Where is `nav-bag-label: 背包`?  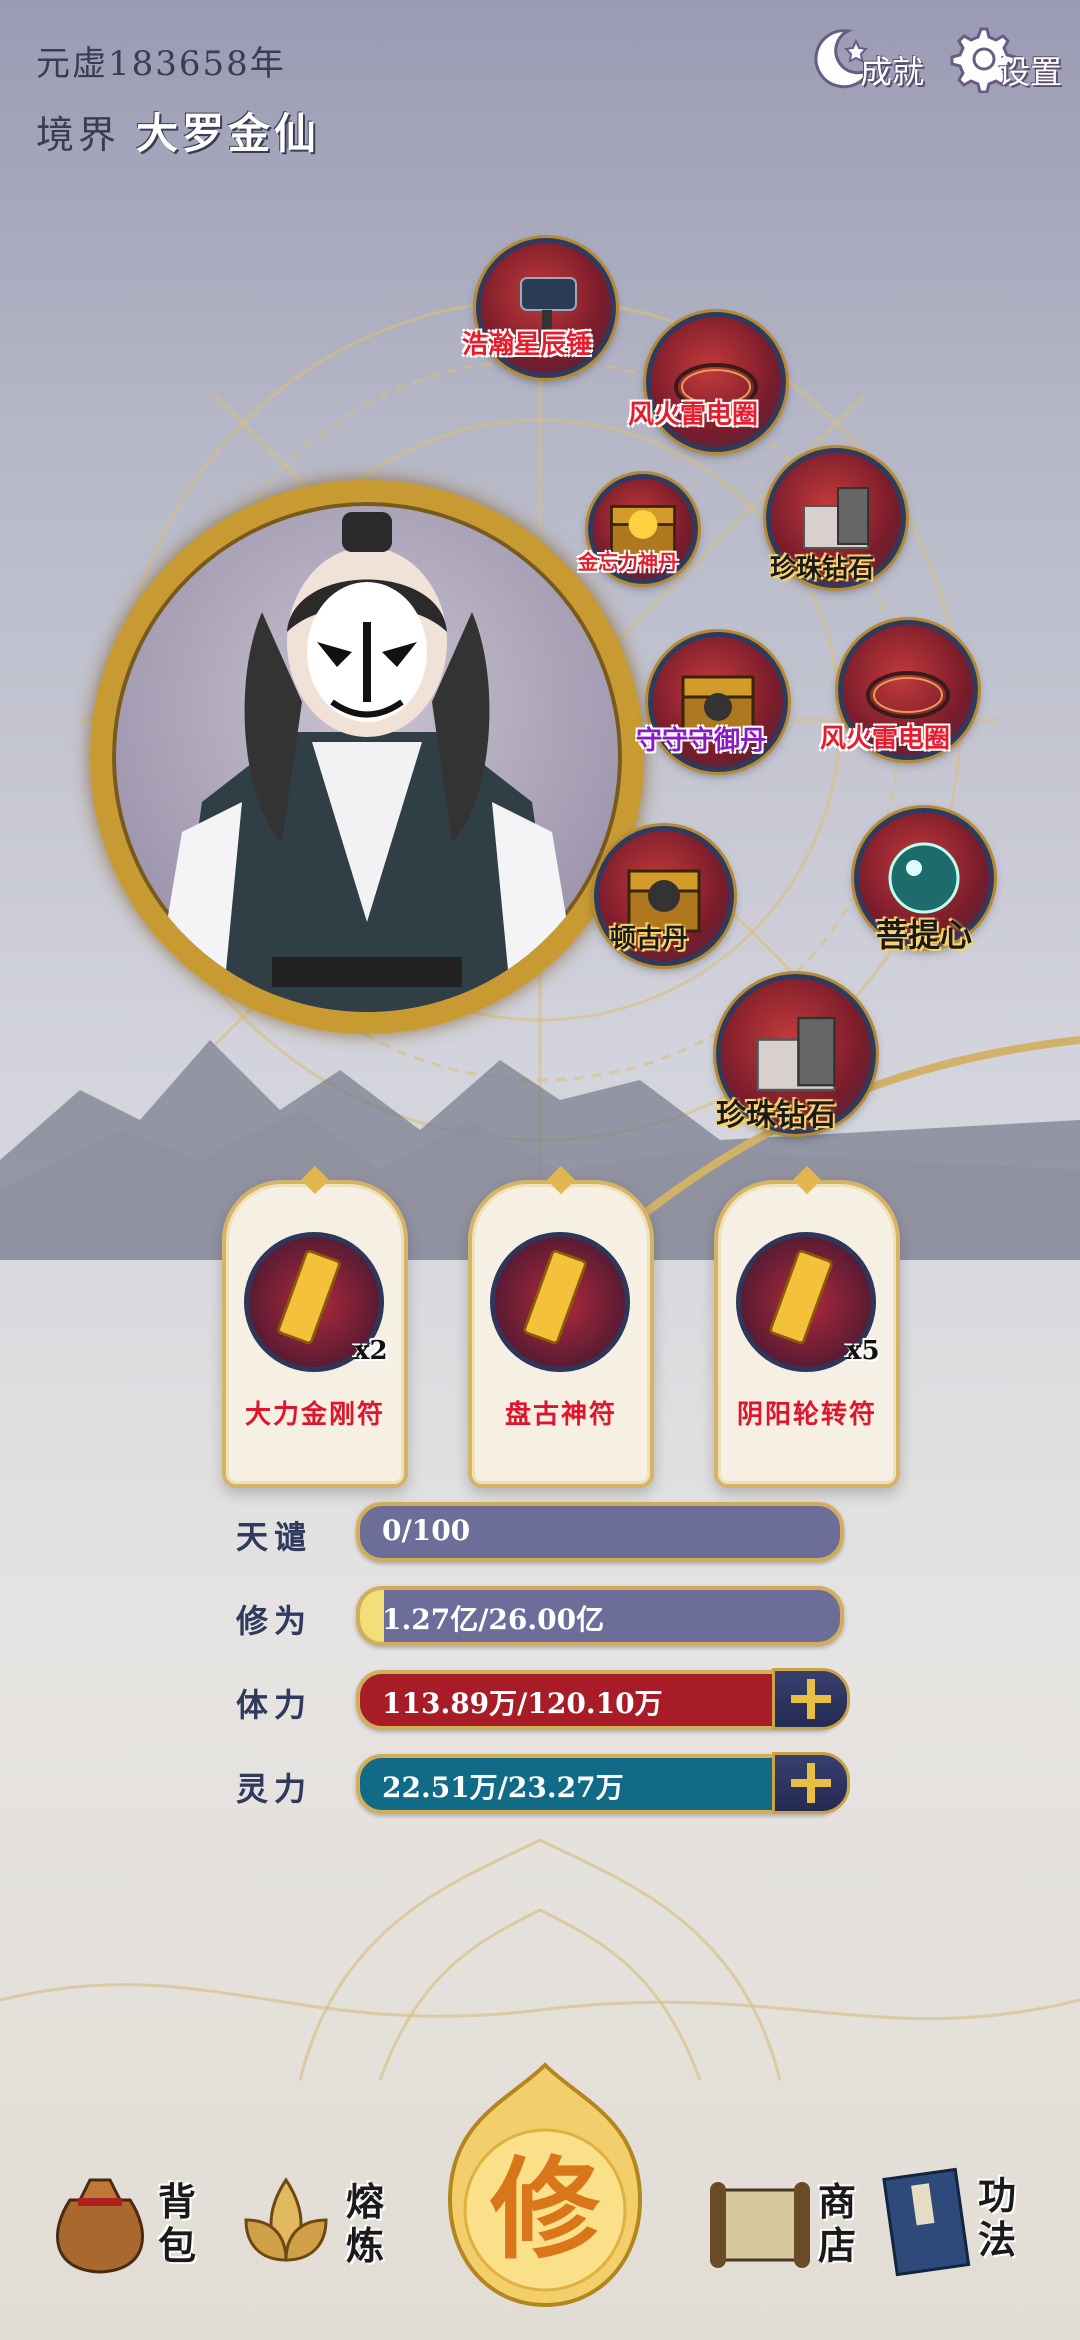
nav-bag-label: 背包 is located at coordinates (177, 2223).